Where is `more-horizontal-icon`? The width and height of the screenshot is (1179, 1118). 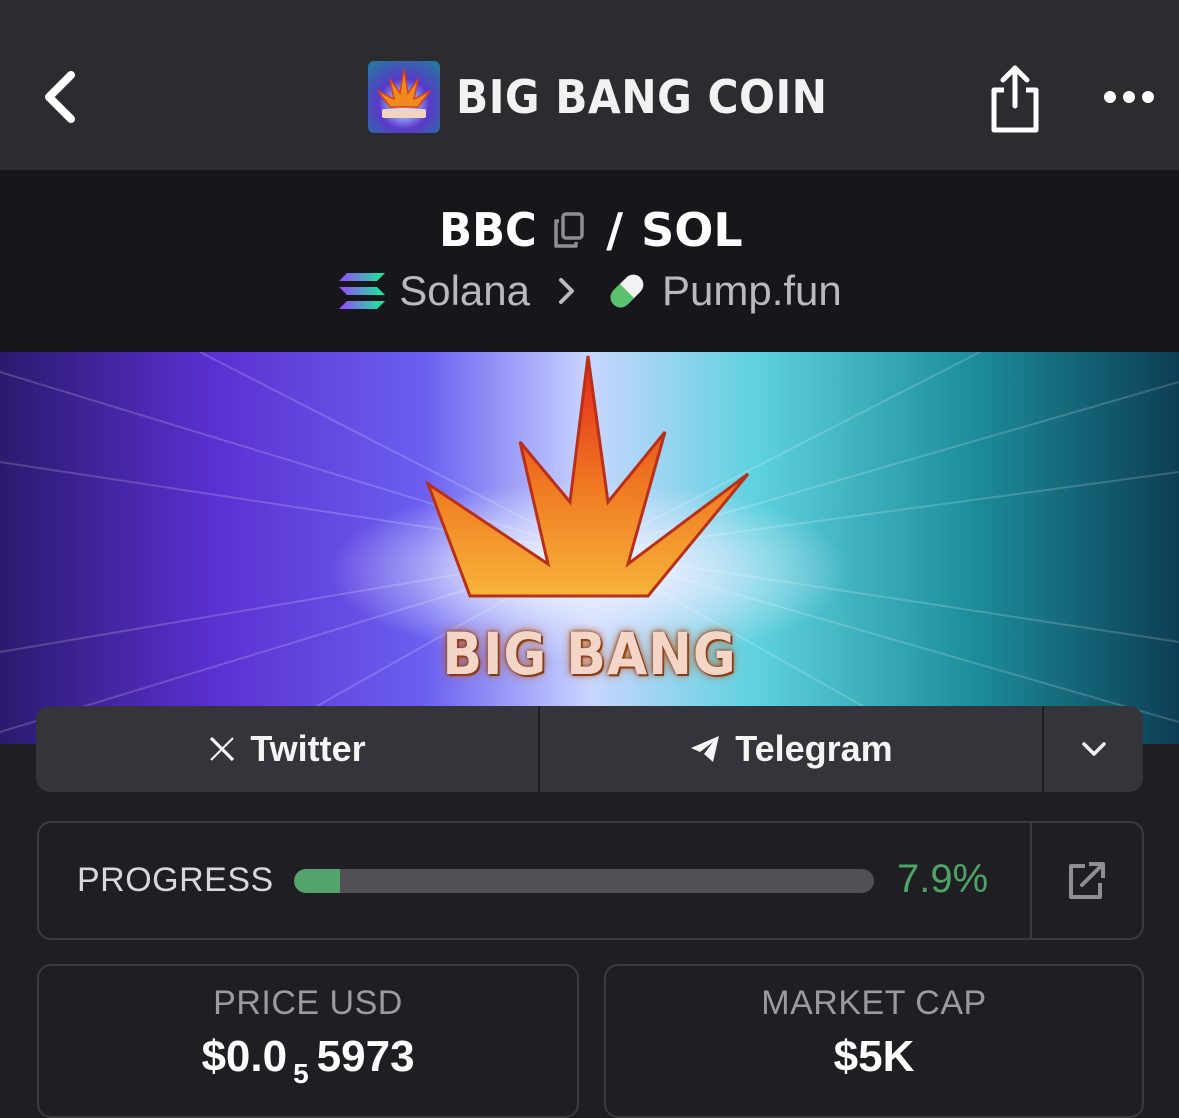 more-horizontal-icon is located at coordinates (1129, 97).